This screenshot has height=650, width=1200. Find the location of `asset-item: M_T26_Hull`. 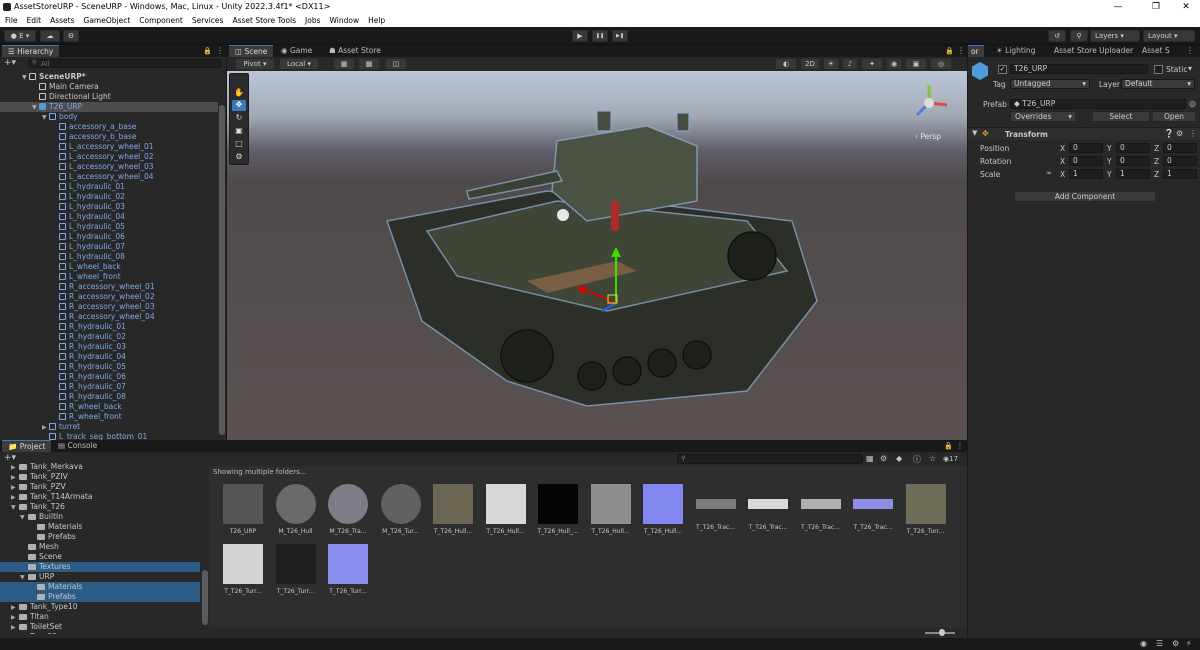

asset-item: M_T26_Hull is located at coordinates (296, 509).